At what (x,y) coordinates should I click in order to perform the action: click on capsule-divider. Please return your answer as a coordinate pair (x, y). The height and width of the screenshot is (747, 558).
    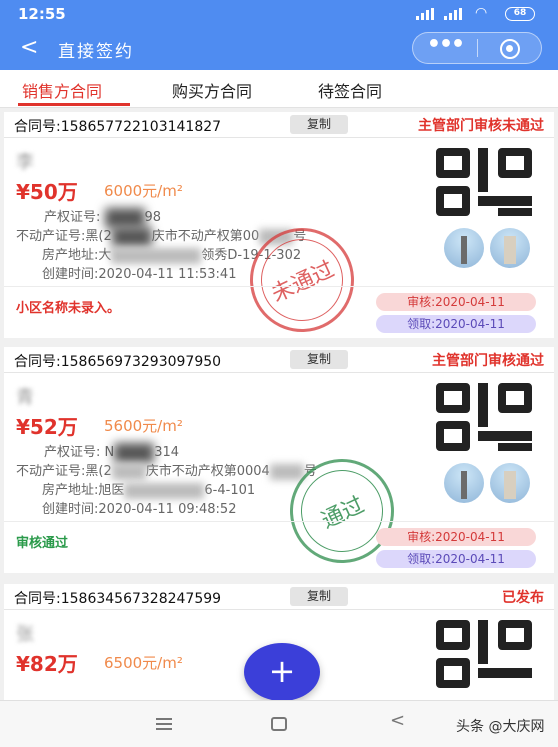
    Looking at the image, I should click on (477, 48).